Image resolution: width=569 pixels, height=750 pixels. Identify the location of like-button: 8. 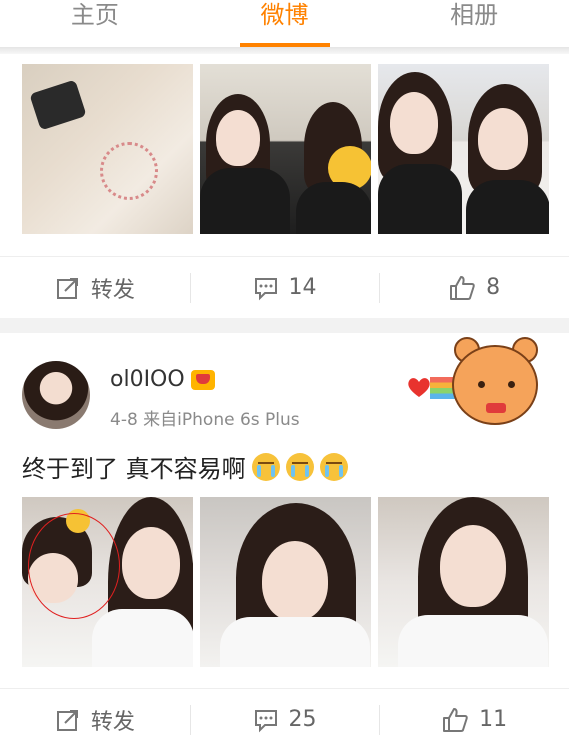
(474, 287).